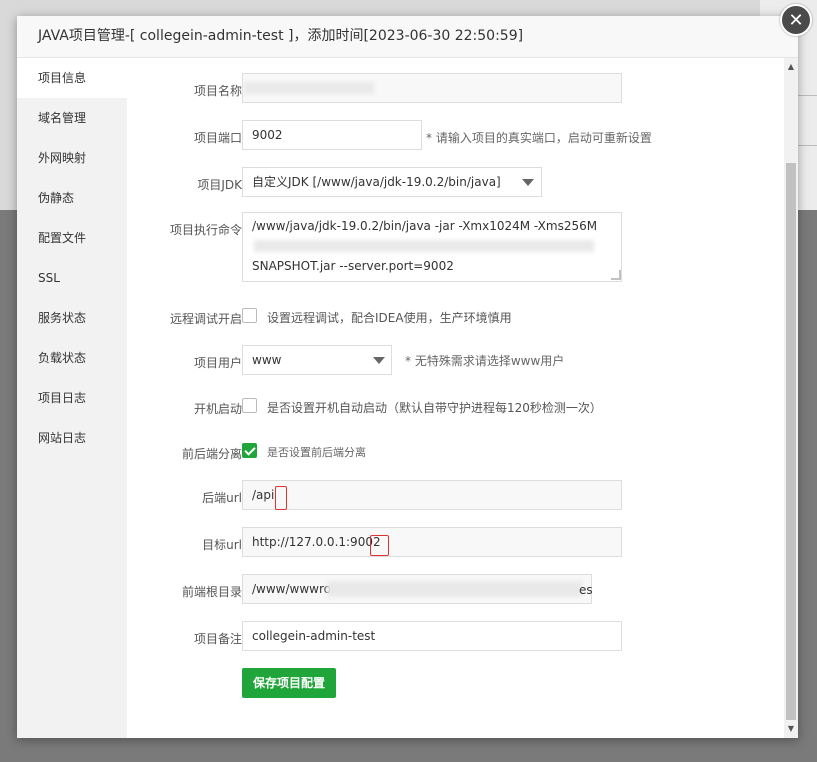 This screenshot has height=762, width=817. Describe the element at coordinates (217, 363) in the screenshot. I see `project-user-label: 项目用户` at that location.